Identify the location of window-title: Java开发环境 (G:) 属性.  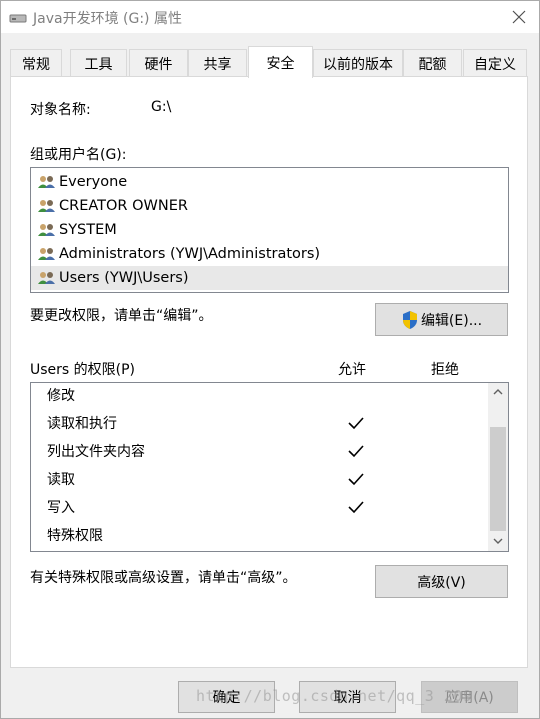
(107, 19).